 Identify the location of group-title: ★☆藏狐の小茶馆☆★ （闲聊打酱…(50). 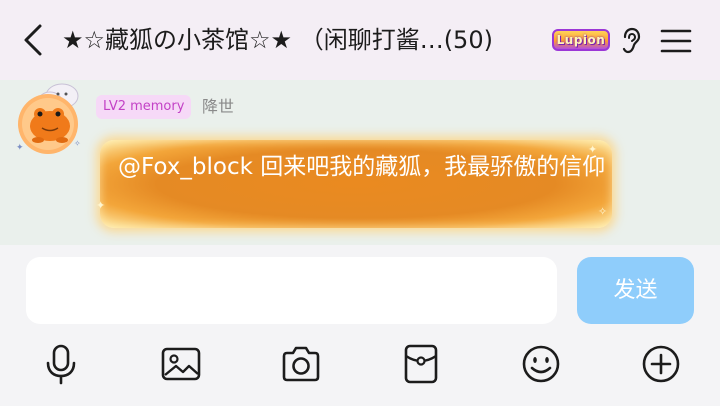
(277, 40).